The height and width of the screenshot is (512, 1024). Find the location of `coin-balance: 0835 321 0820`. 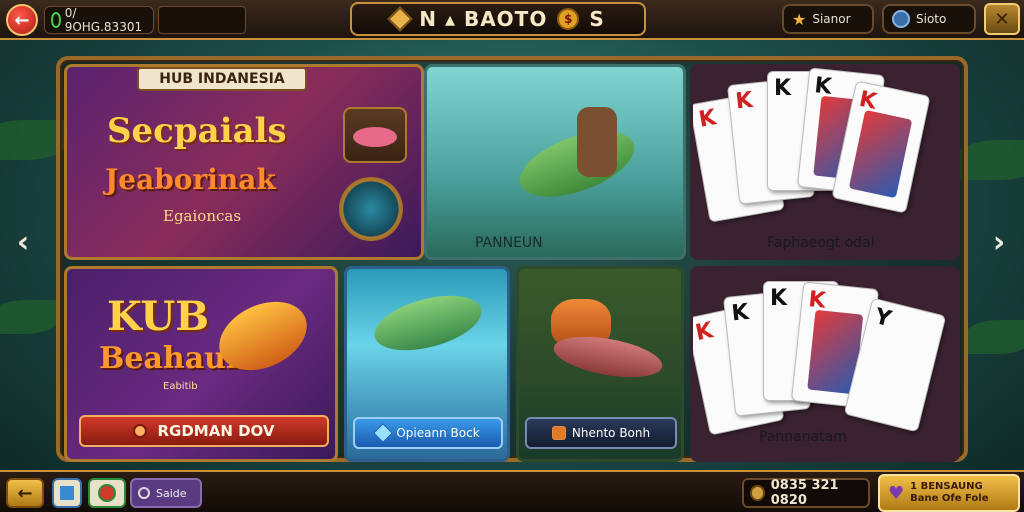

coin-balance: 0835 321 0820 is located at coordinates (806, 493).